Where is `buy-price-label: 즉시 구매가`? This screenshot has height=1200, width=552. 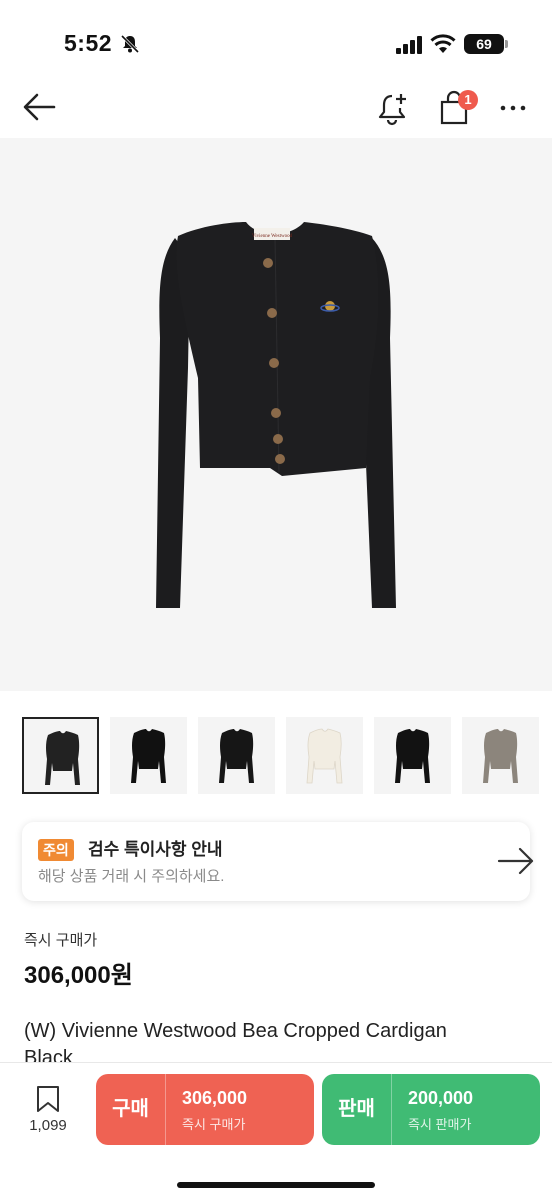
buy-price-label: 즉시 구매가 is located at coordinates (214, 1124).